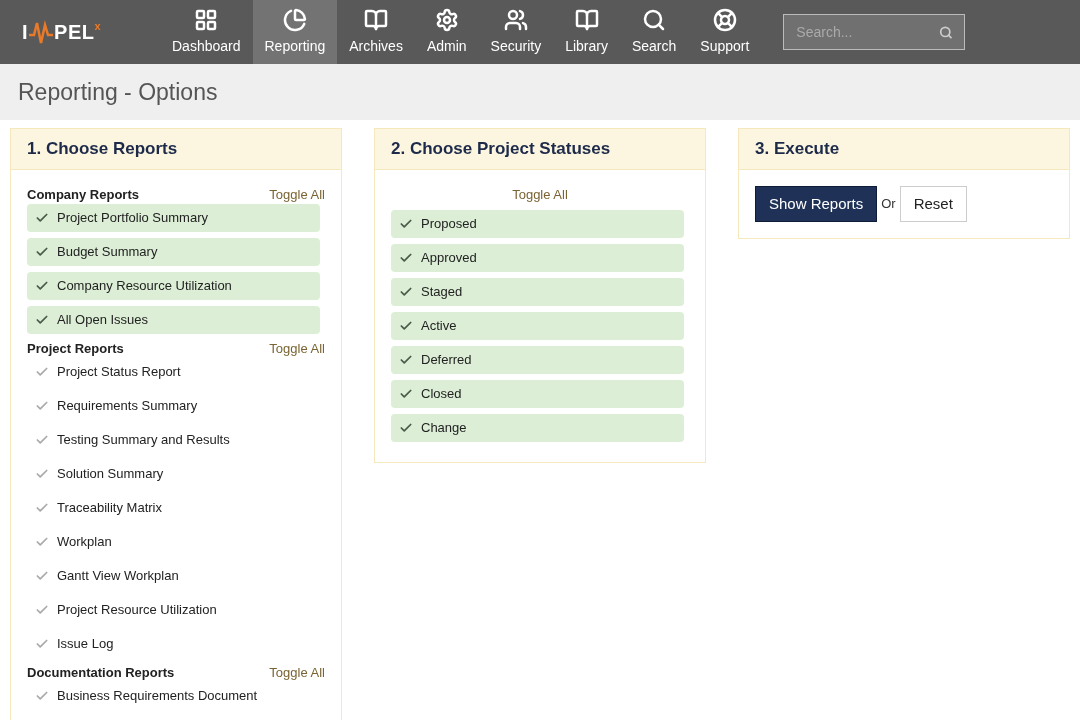  I want to click on show-reports-button: Show Reports, so click(816, 204).